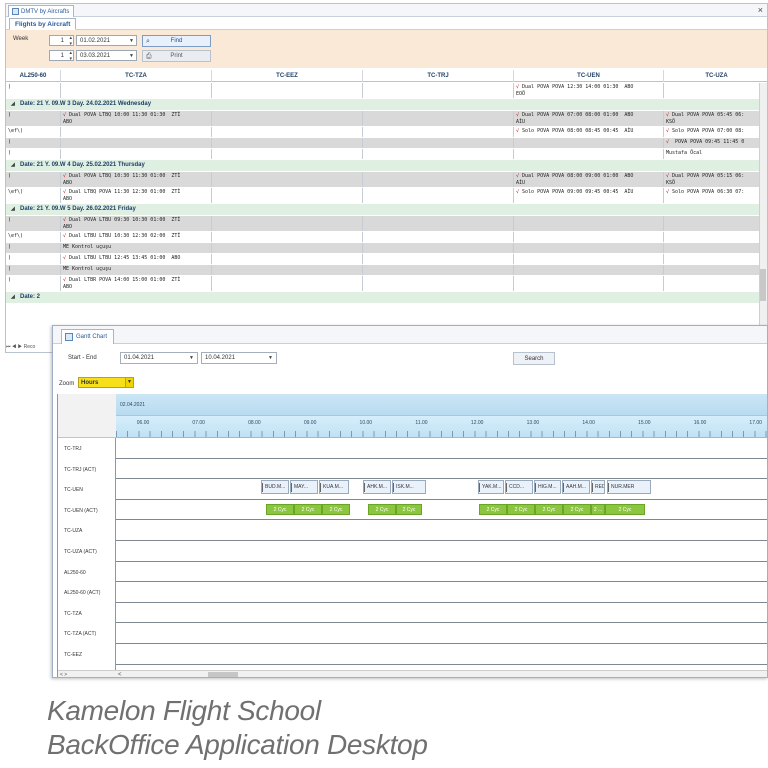 The width and height of the screenshot is (768, 768). What do you see at coordinates (629, 487) in the screenshot?
I see `flight-bar: NUR.MER` at bounding box center [629, 487].